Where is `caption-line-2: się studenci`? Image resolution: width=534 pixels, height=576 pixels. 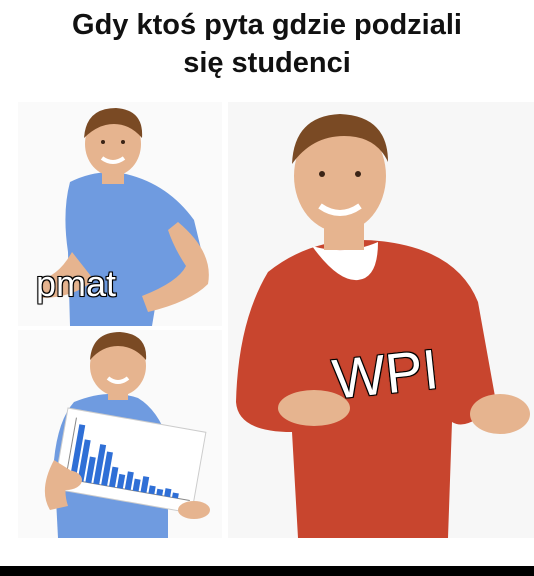 caption-line-2: się studenci is located at coordinates (267, 63).